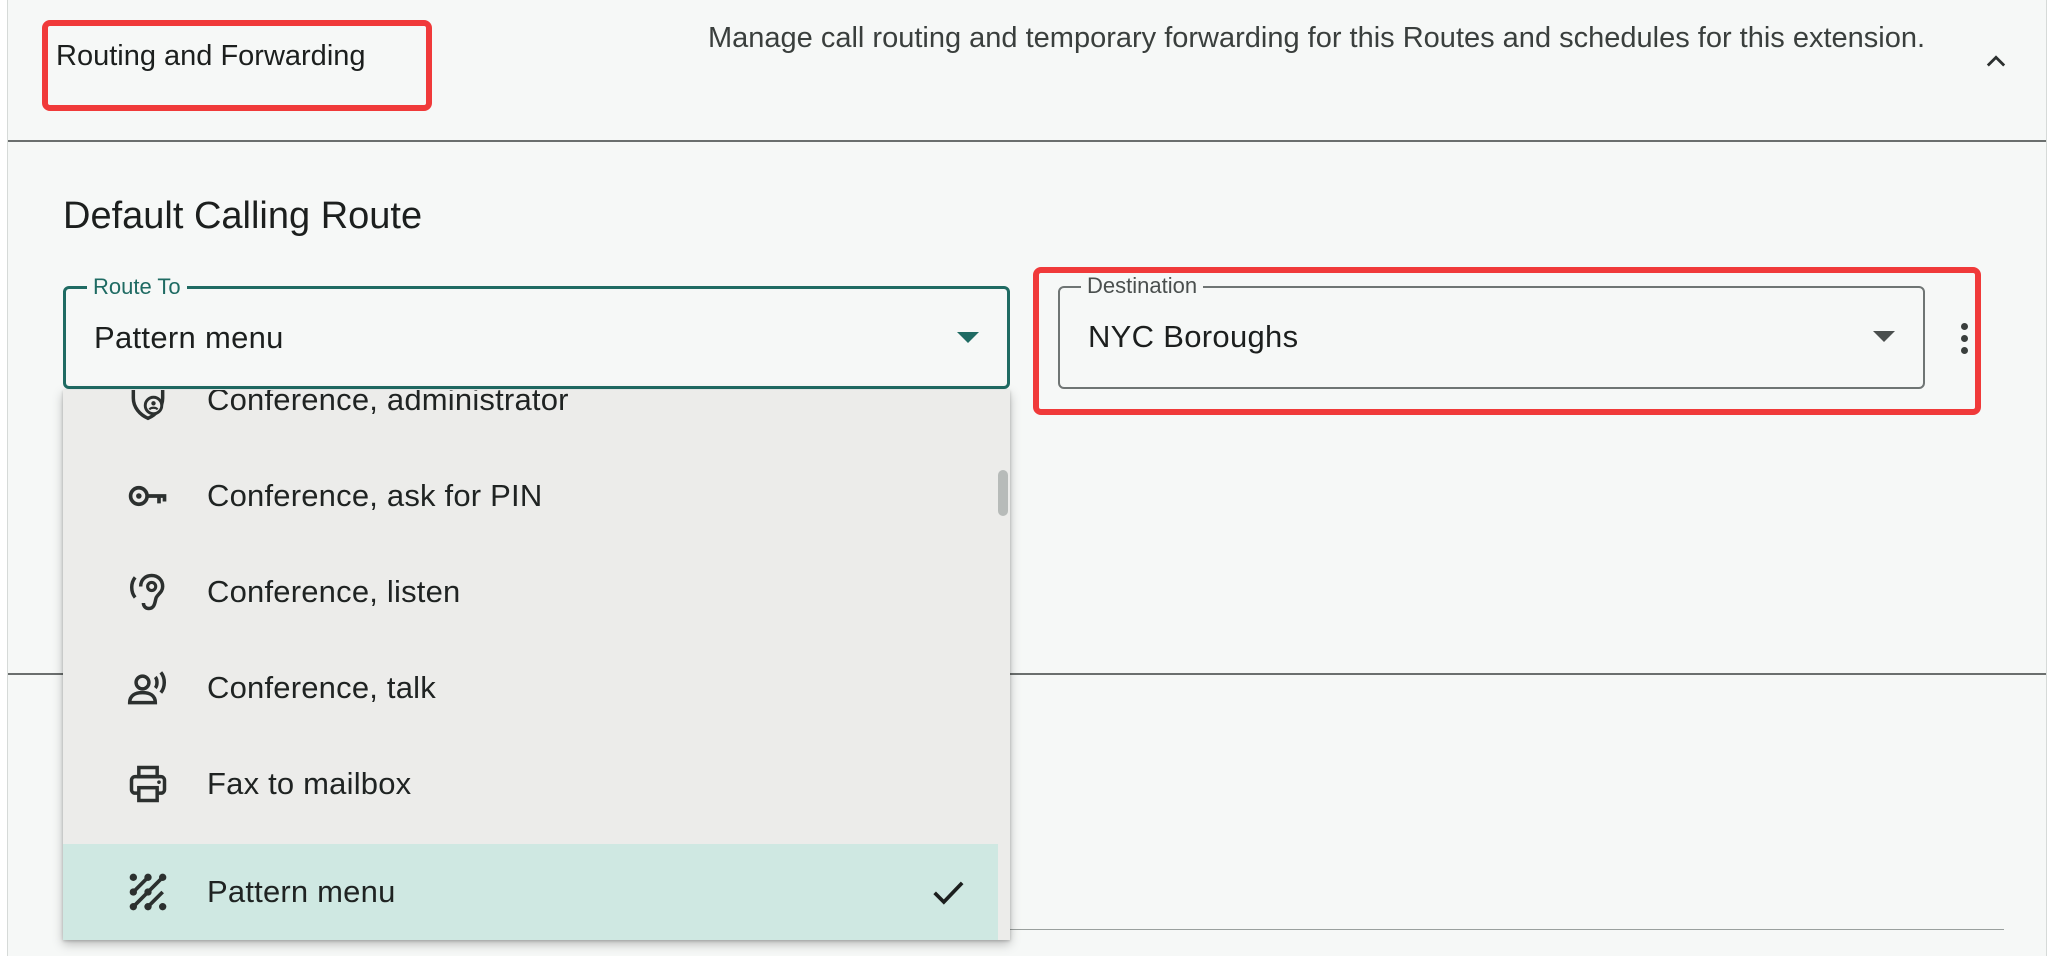 The height and width of the screenshot is (956, 2056). What do you see at coordinates (147, 592) in the screenshot?
I see `hearing-icon` at bounding box center [147, 592].